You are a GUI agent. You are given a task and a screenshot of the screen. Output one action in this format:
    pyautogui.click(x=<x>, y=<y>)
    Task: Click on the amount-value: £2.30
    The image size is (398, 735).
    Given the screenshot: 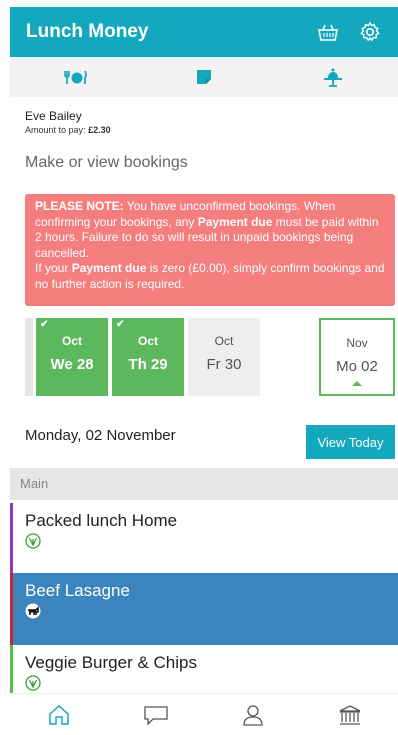 What is the action you would take?
    pyautogui.click(x=99, y=130)
    